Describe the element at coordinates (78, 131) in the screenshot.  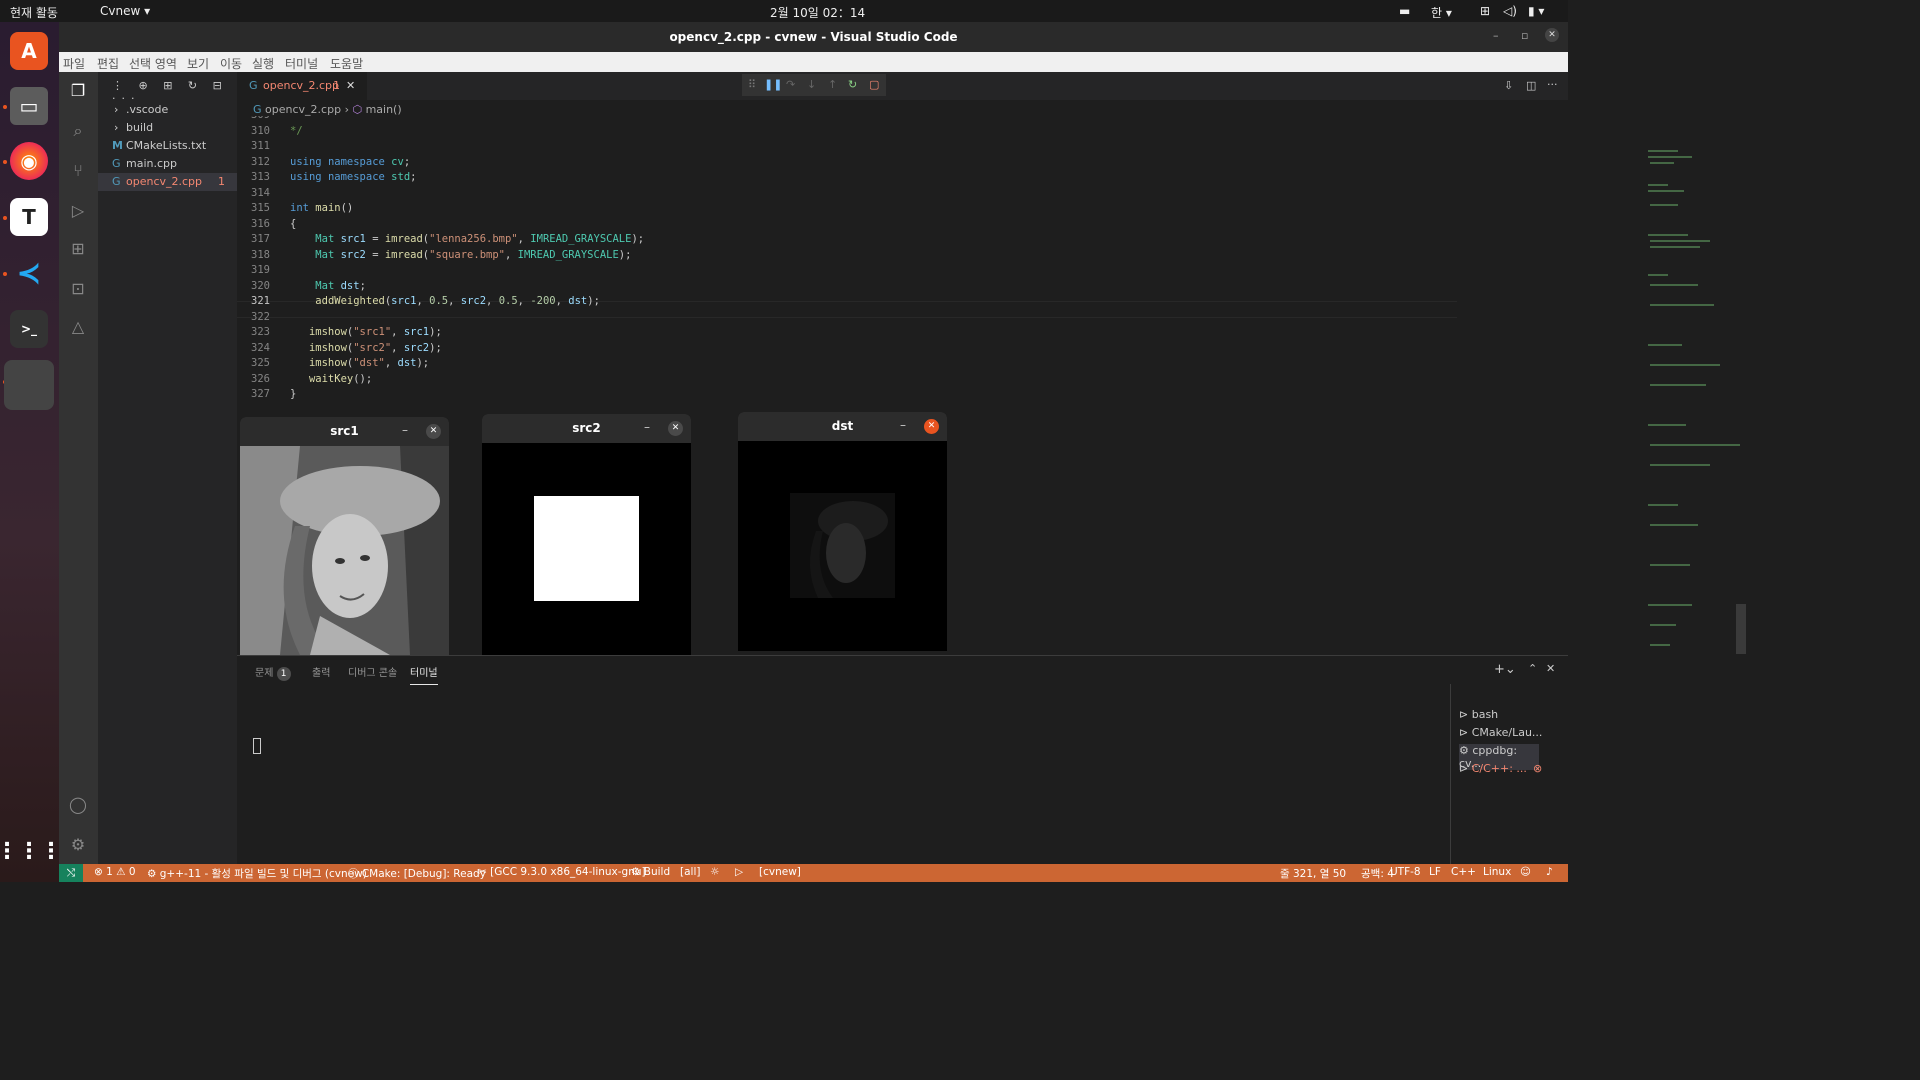
I see `search-icon: ⌕` at that location.